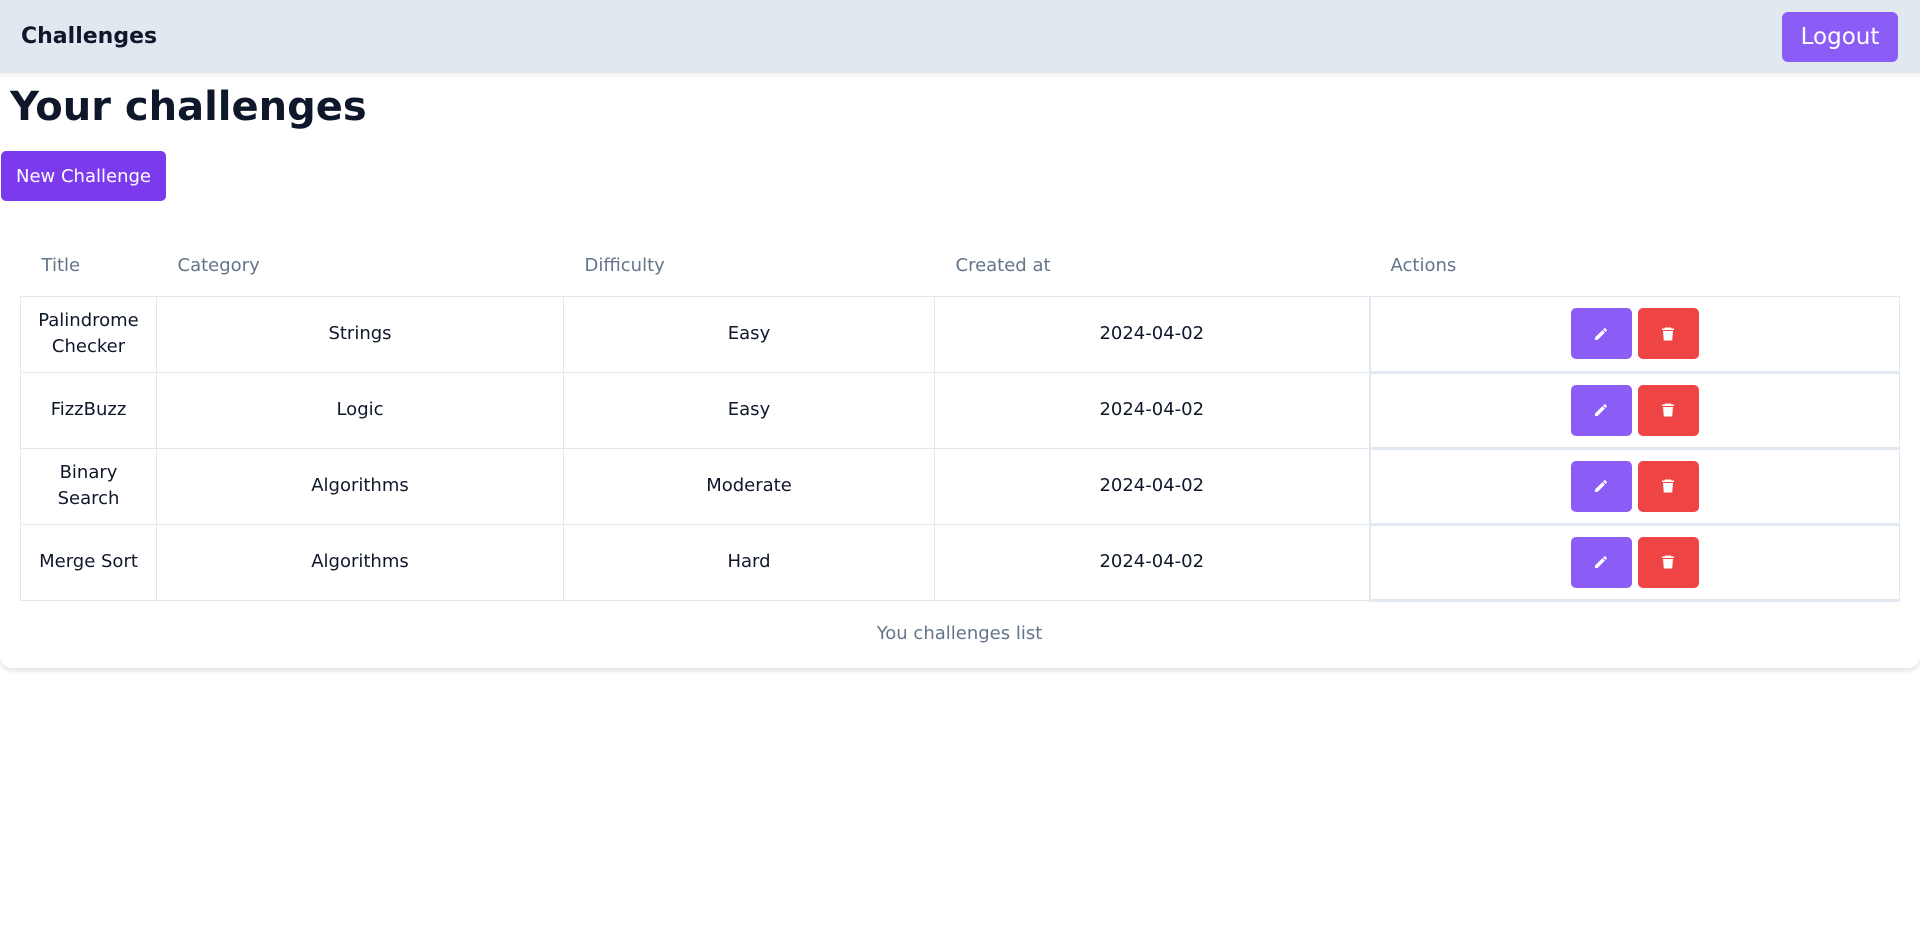  Describe the element at coordinates (89, 36) in the screenshot. I see `app-title: Challenges` at that location.